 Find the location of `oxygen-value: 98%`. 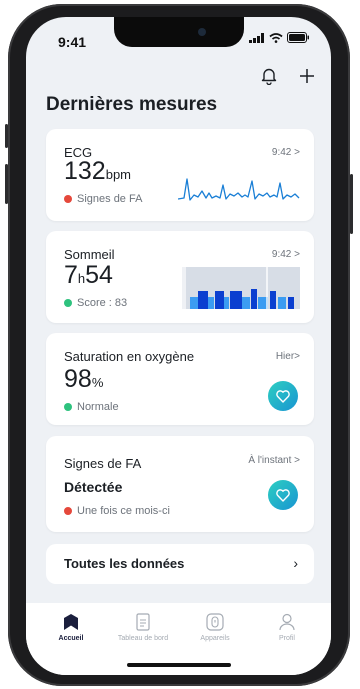

oxygen-value: 98% is located at coordinates (83, 379).